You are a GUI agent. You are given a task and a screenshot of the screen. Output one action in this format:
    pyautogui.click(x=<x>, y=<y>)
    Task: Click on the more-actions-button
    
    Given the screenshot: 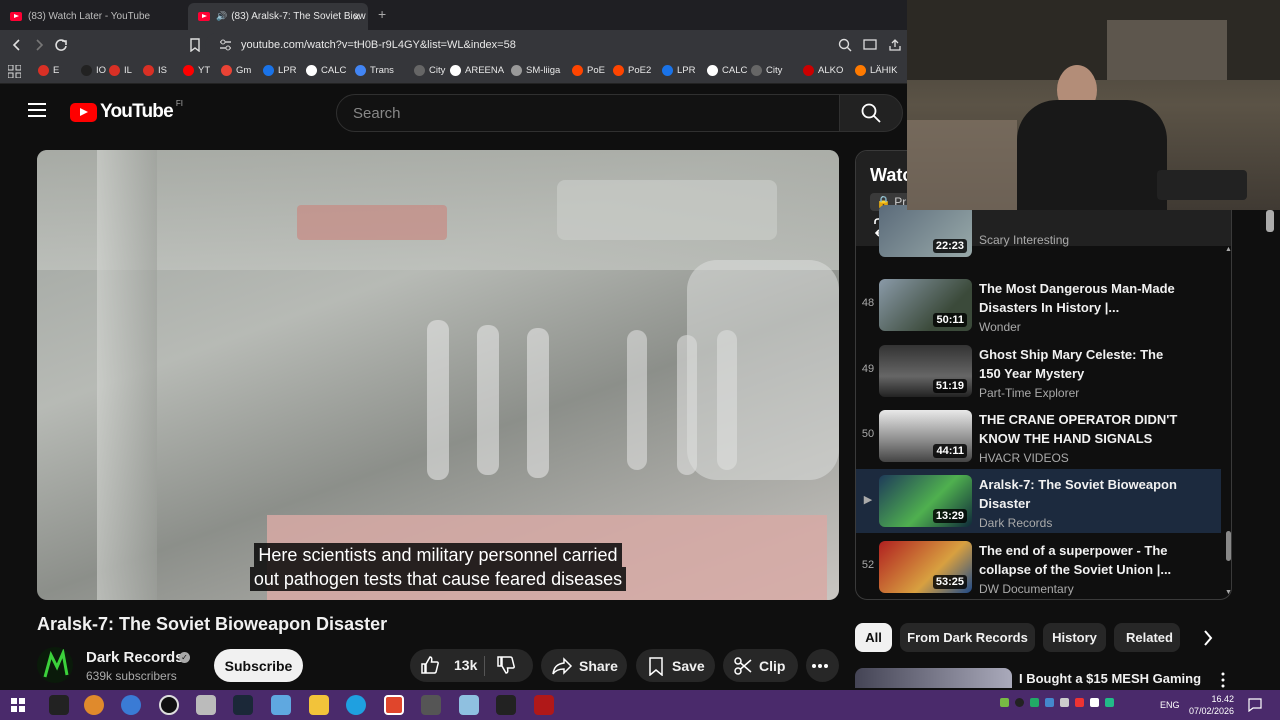 What is the action you would take?
    pyautogui.click(x=822, y=665)
    